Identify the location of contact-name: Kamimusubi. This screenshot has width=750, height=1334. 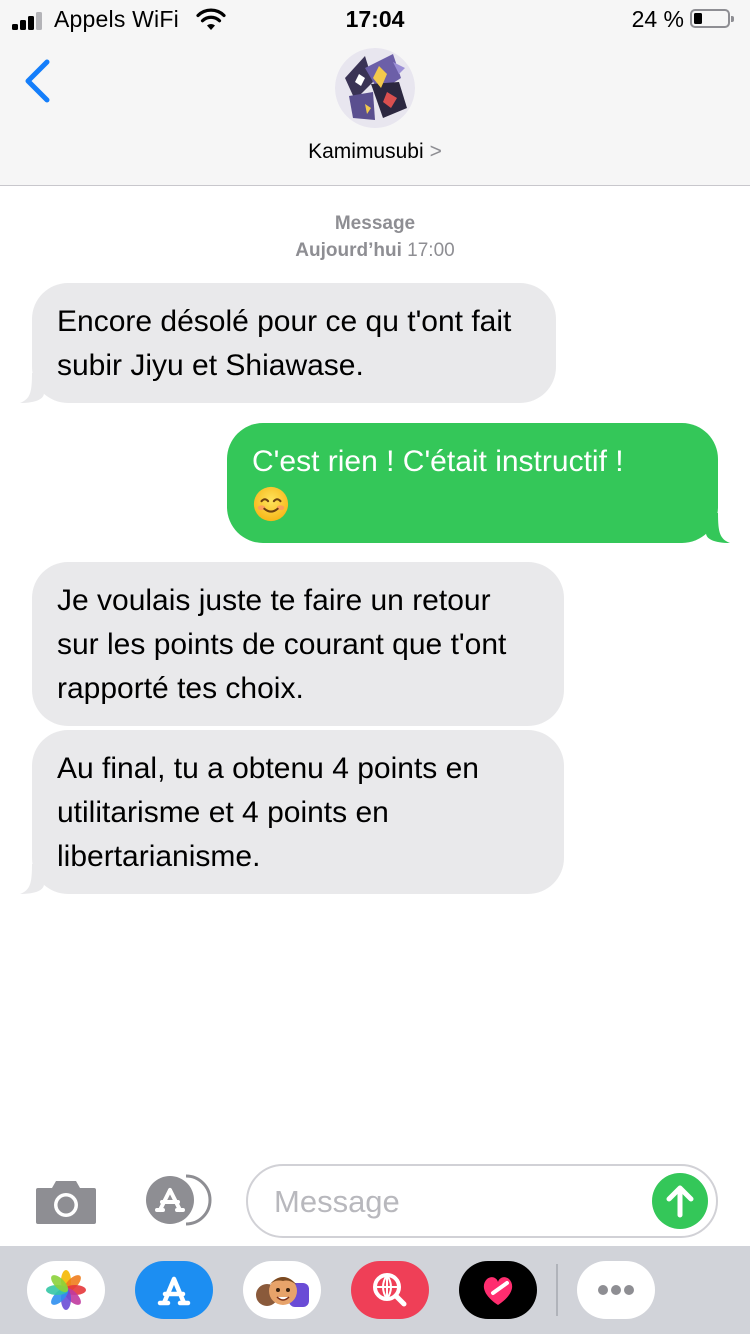
(366, 151).